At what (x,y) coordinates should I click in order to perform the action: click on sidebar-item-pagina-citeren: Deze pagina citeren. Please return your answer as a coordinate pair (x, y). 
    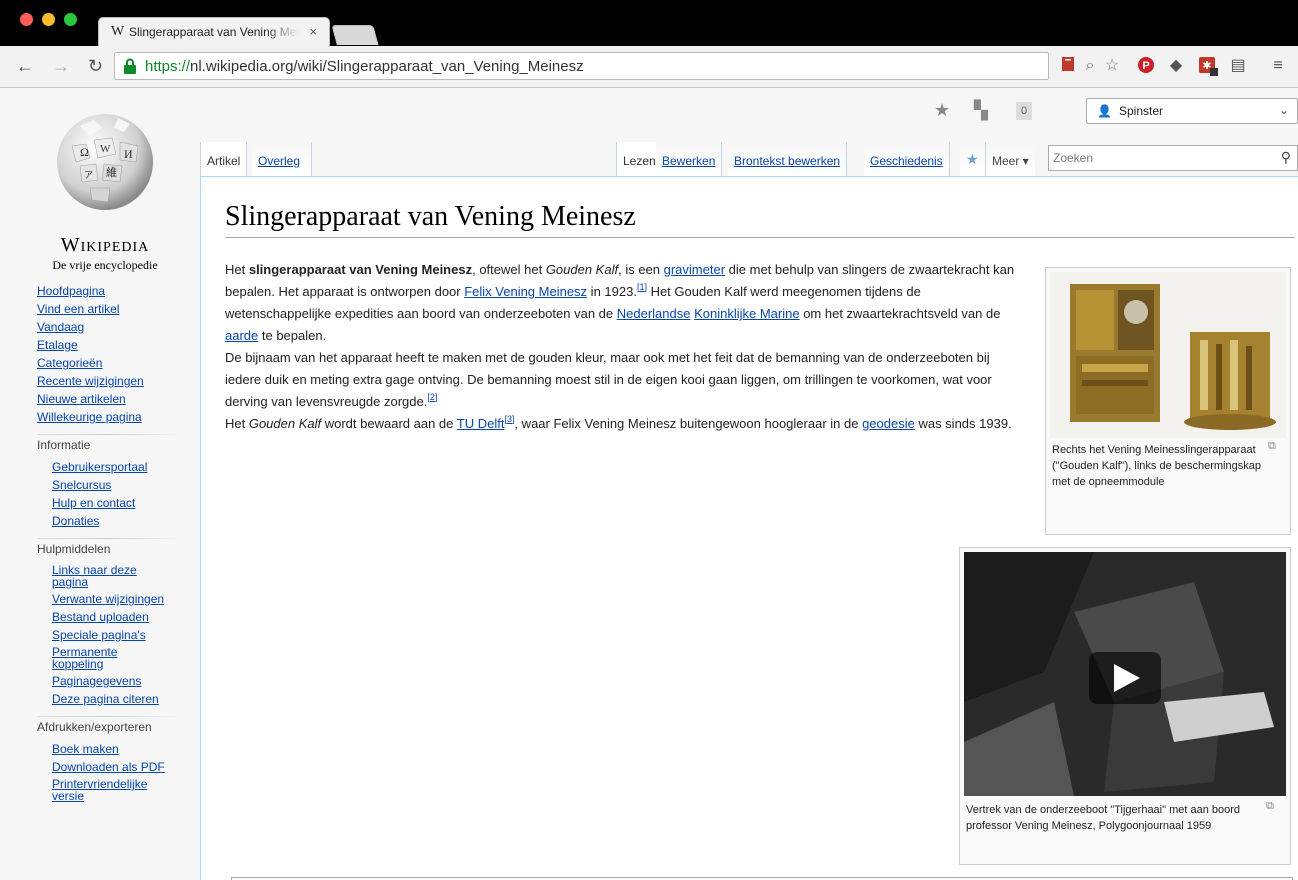
    Looking at the image, I should click on (105, 699).